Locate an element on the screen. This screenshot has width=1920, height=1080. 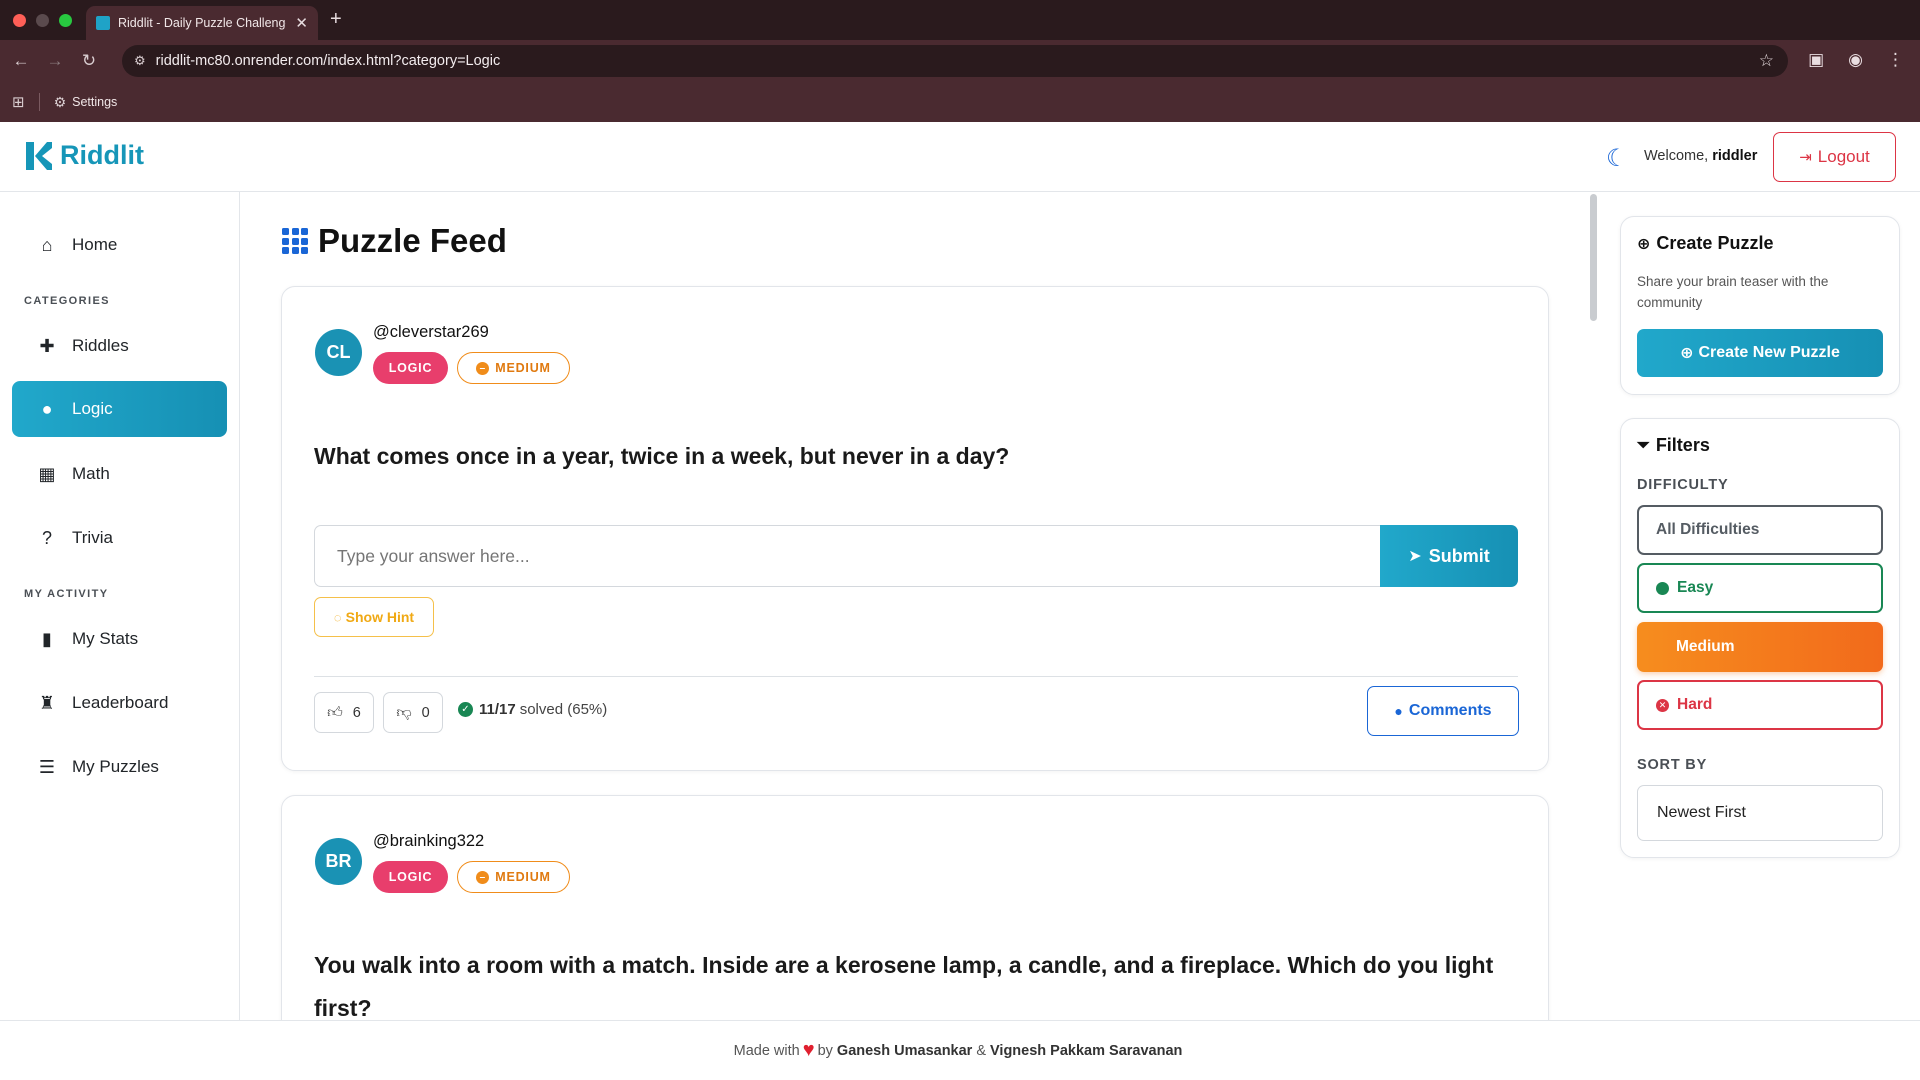
grid-icon is located at coordinates (295, 241).